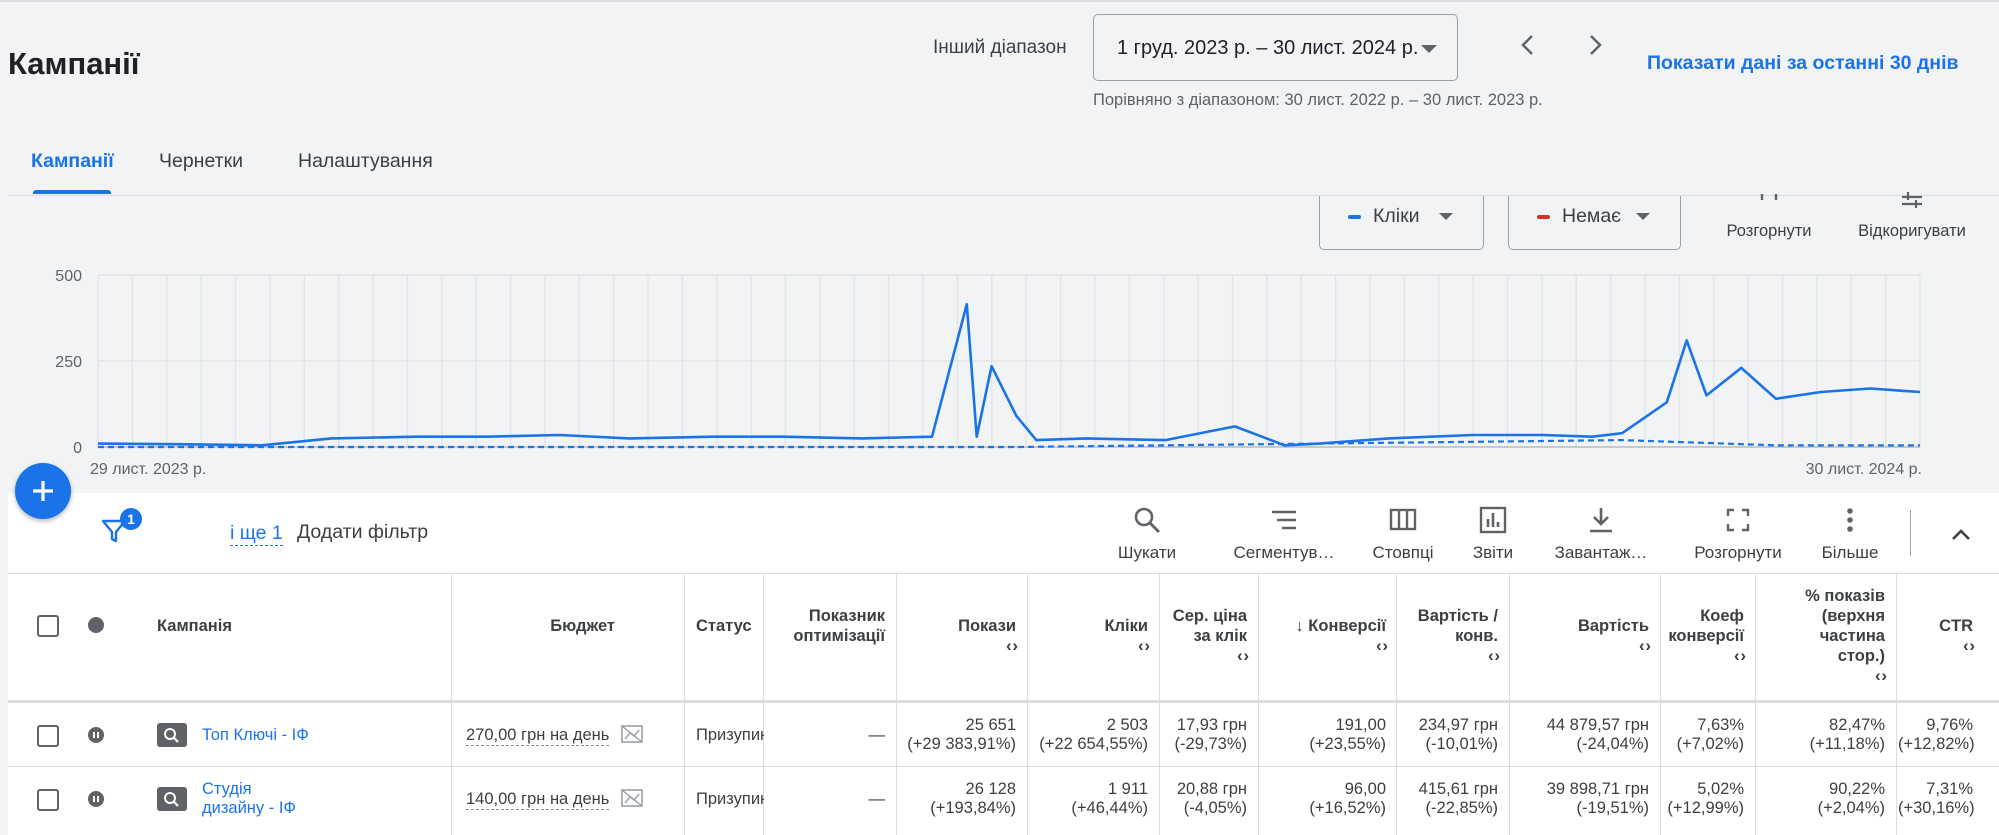 Image resolution: width=1999 pixels, height=835 pixels. I want to click on header-impressions-label: Покази, so click(987, 626).